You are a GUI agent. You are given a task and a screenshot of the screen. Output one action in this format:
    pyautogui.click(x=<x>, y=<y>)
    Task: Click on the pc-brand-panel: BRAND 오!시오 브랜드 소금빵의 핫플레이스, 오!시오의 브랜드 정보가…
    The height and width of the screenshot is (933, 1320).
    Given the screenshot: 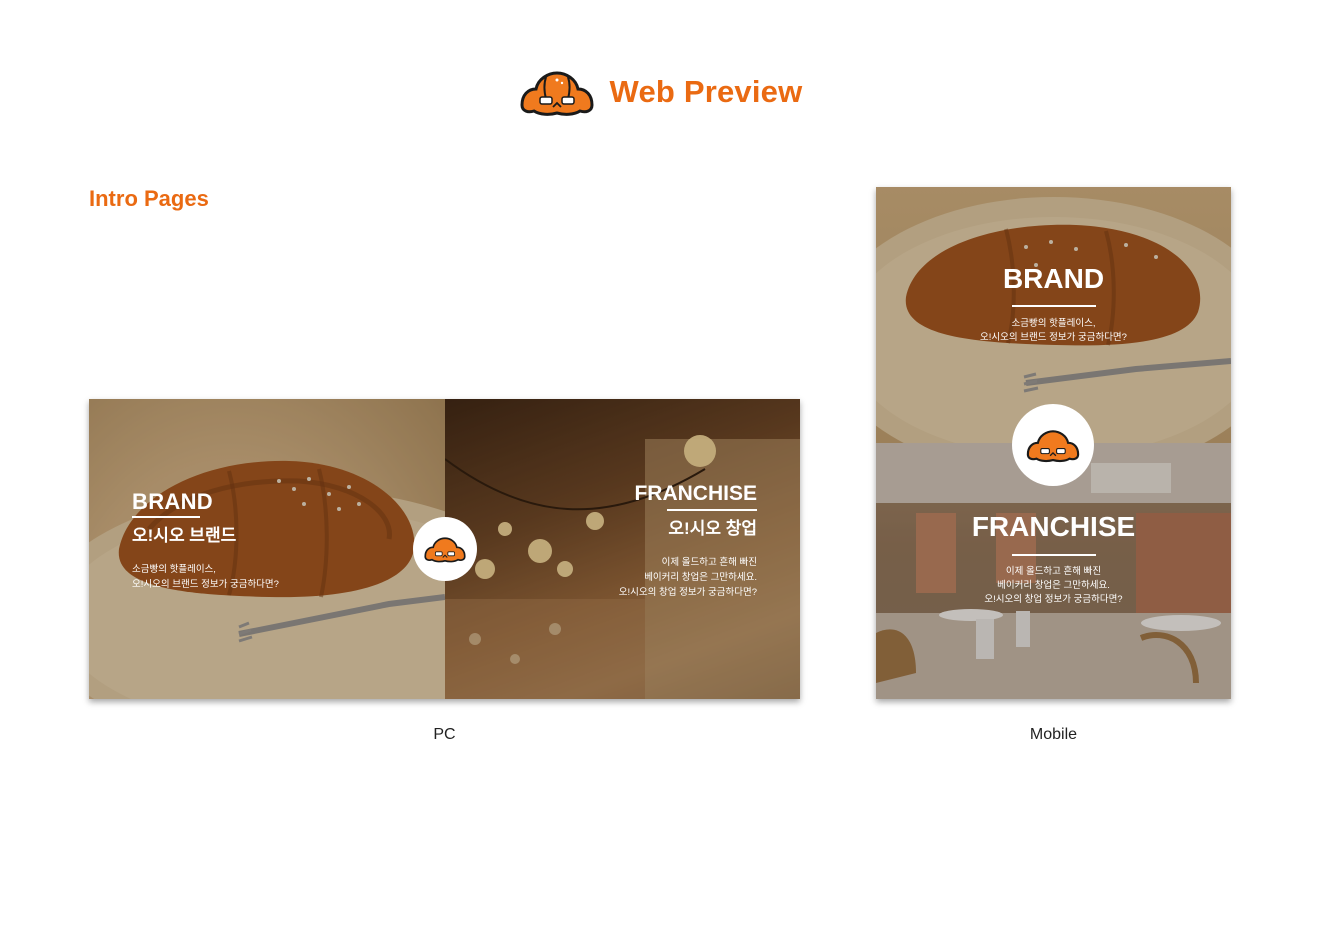 What is the action you would take?
    pyautogui.click(x=267, y=549)
    